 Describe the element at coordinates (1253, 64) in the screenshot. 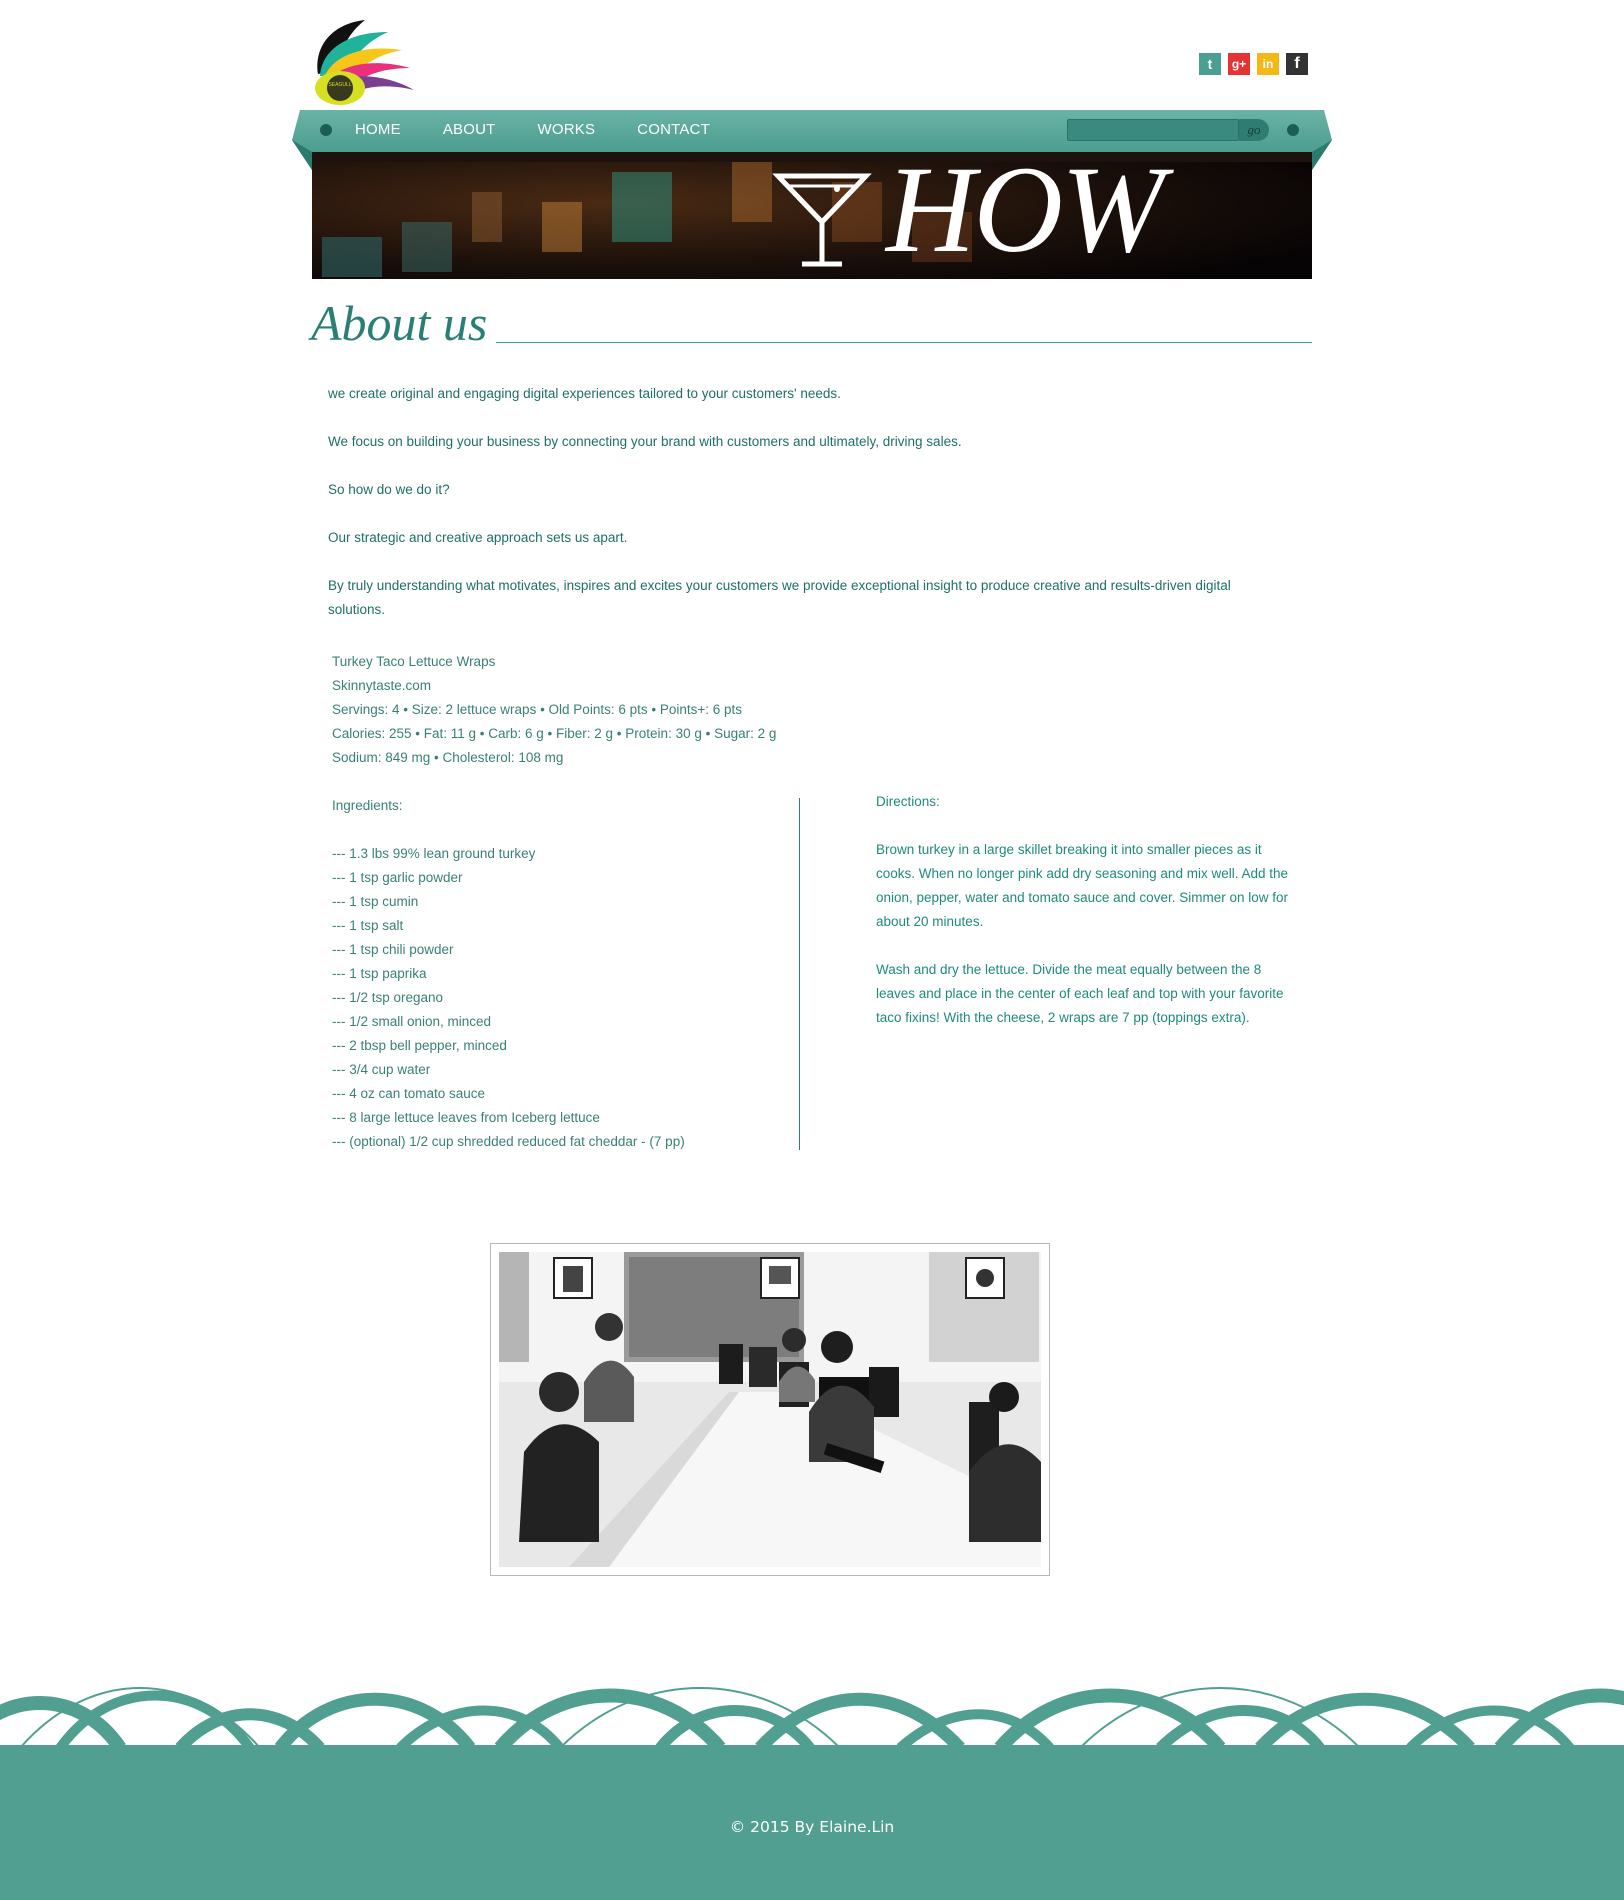

I see `social-icons: t g+ in f` at that location.